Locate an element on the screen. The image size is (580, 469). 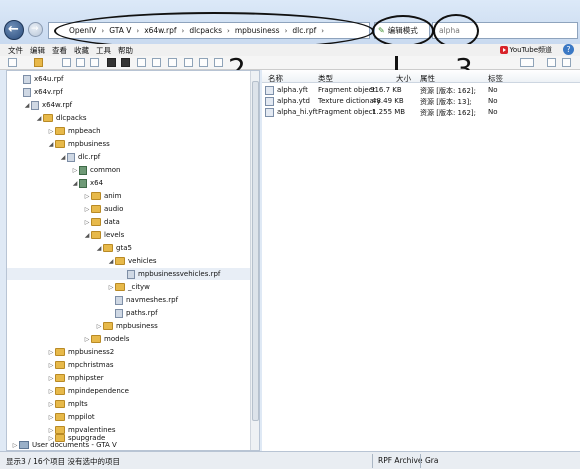
tree-item: paths.rpf is located at coordinates (136, 313).